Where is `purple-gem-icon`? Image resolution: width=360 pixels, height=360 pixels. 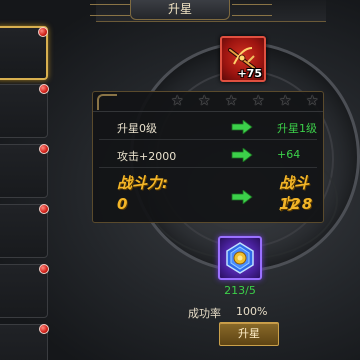
purple-gem-icon is located at coordinates (240, 258).